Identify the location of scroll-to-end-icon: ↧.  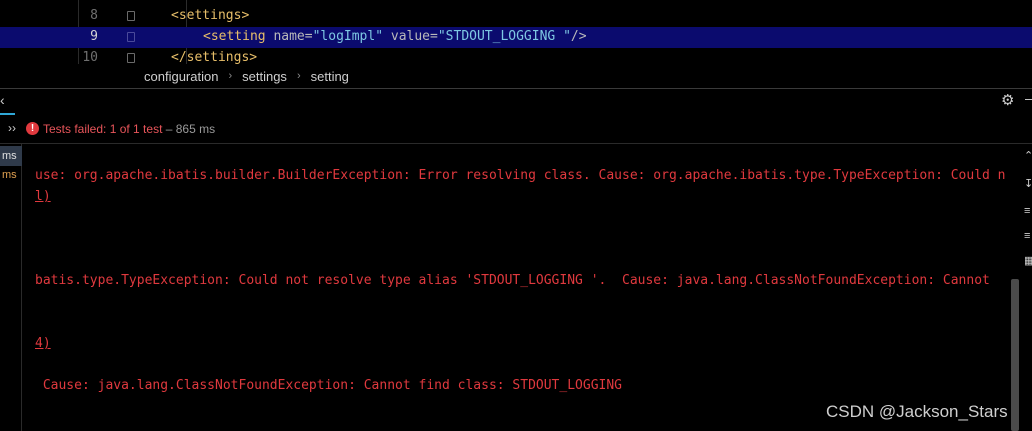
(1028, 184).